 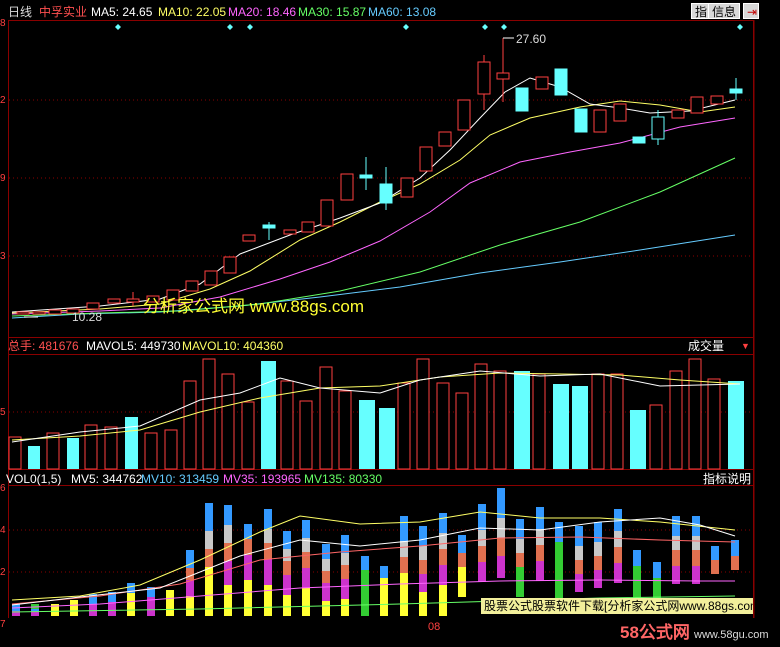 I want to click on price-axis-label-2: 2, so click(x=3, y=100).